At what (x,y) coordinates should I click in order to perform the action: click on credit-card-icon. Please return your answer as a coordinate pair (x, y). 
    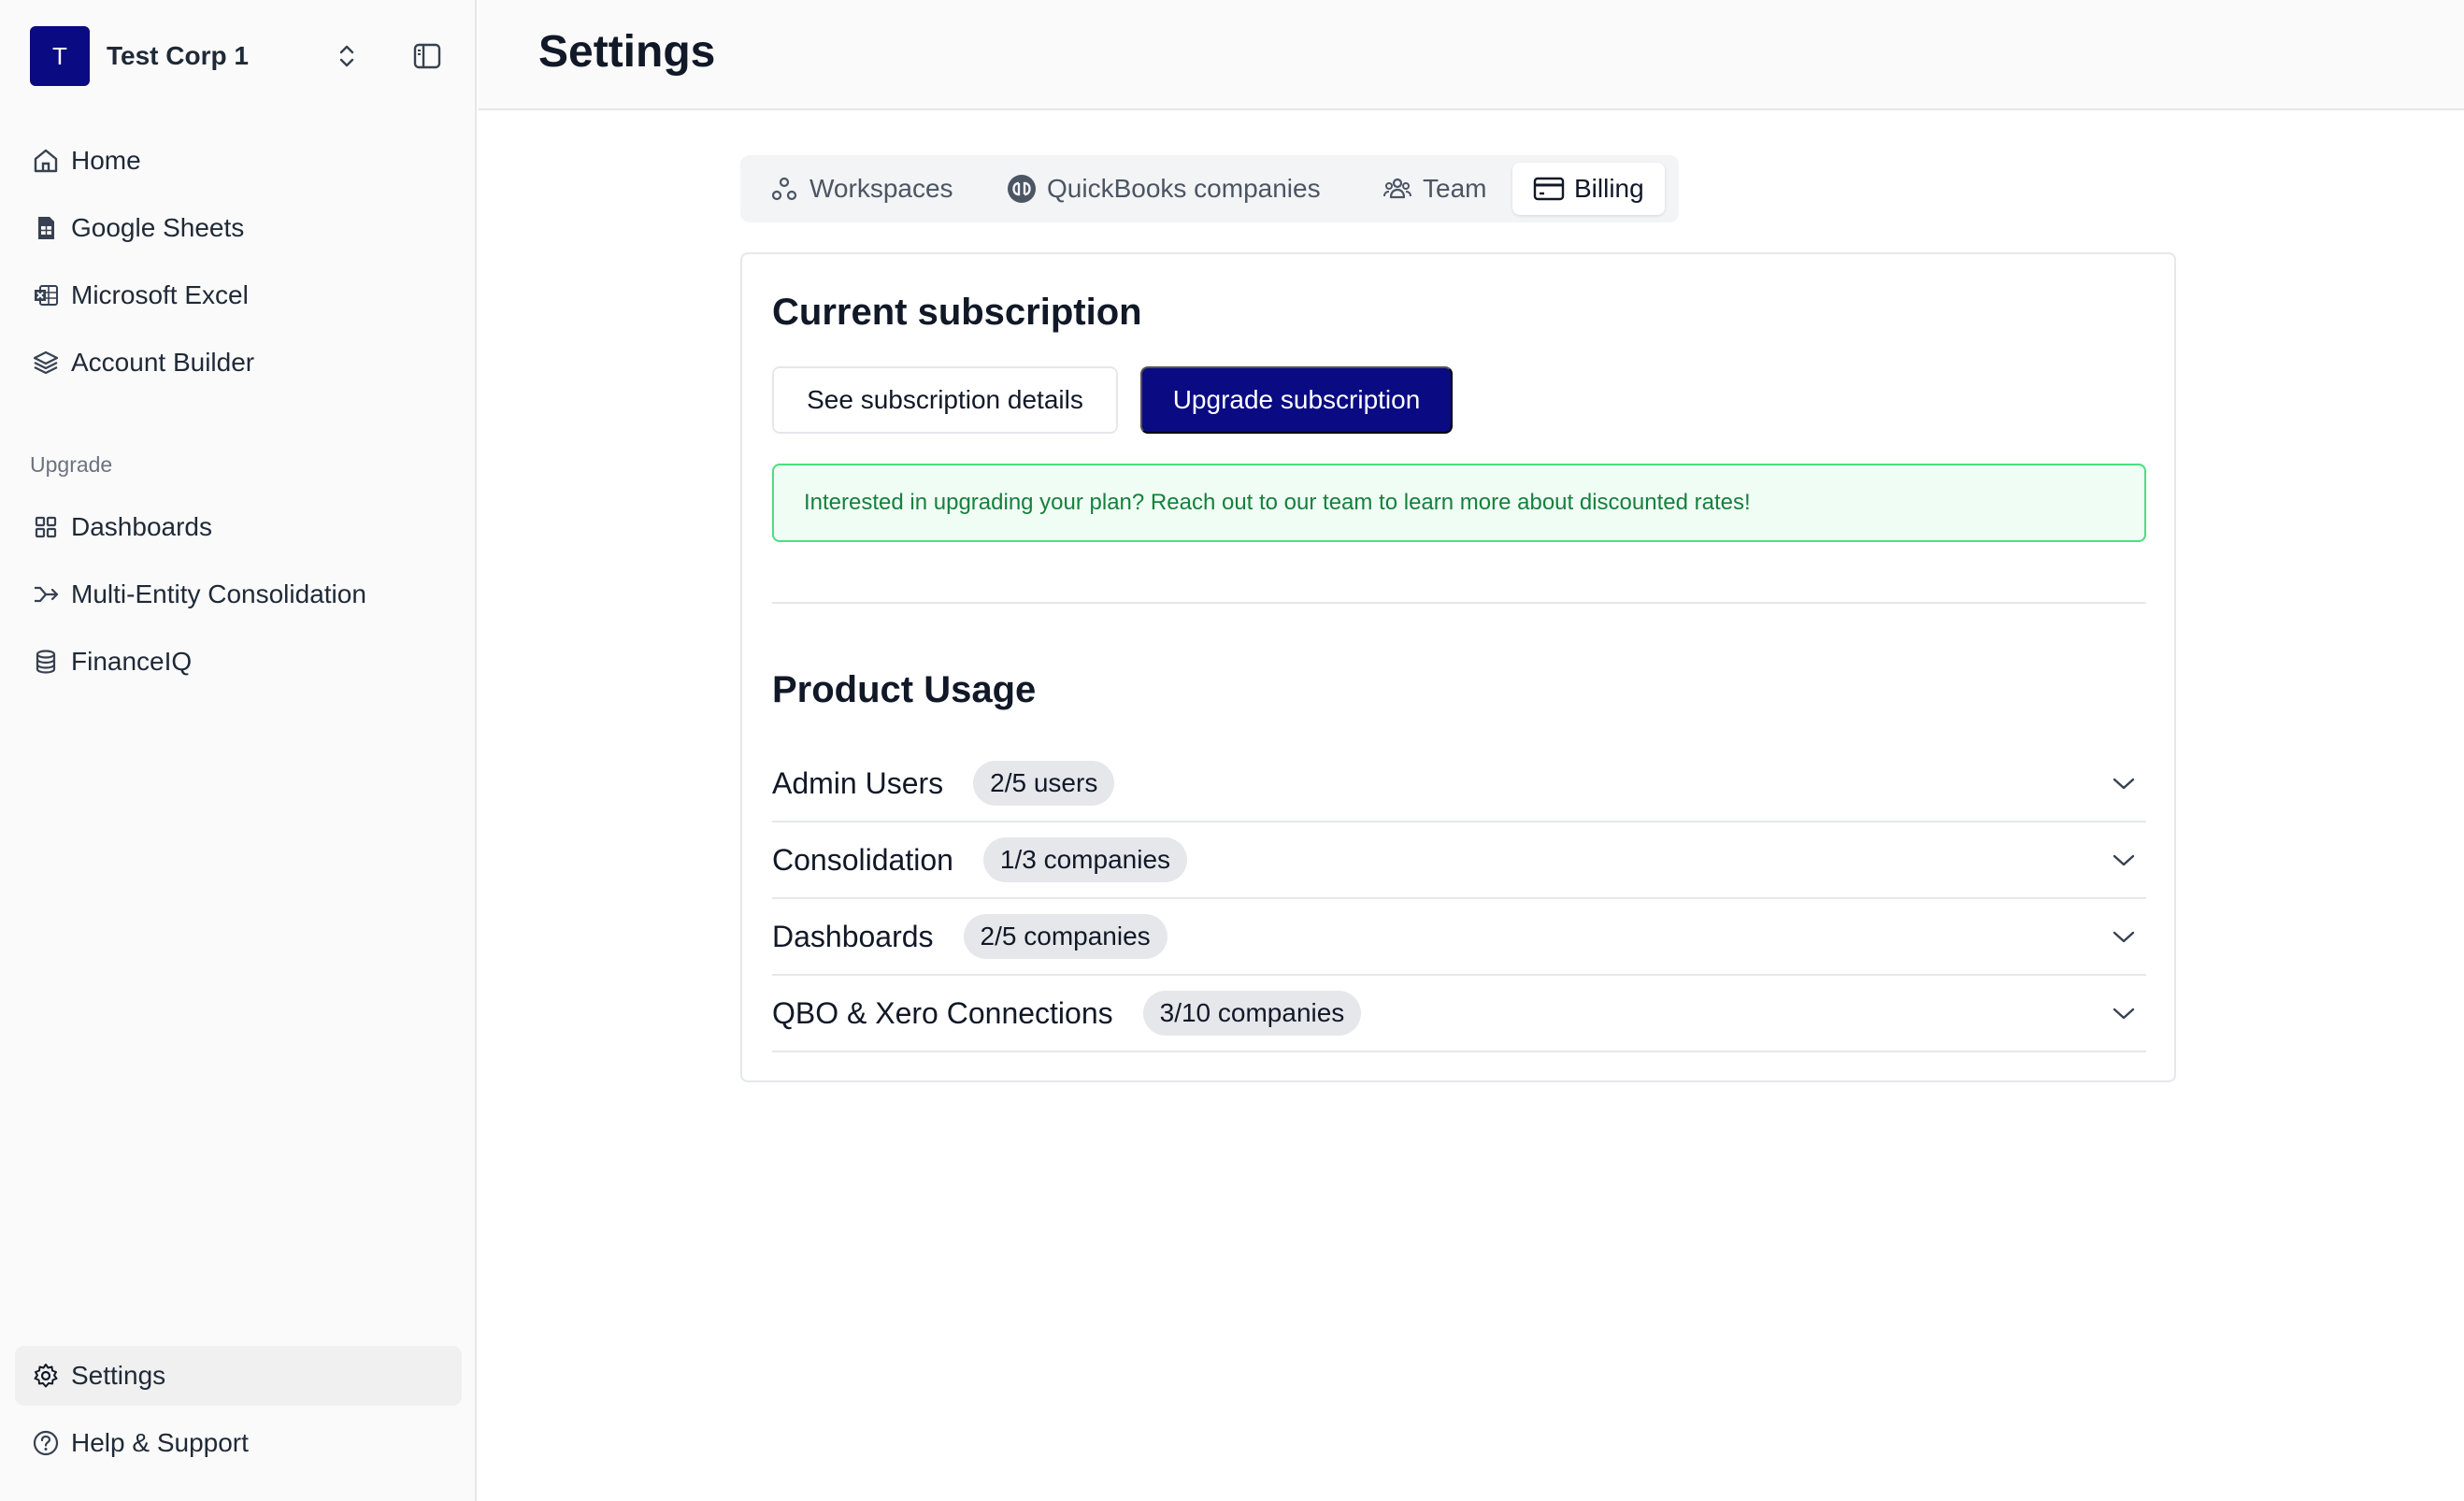
    Looking at the image, I should click on (1549, 189).